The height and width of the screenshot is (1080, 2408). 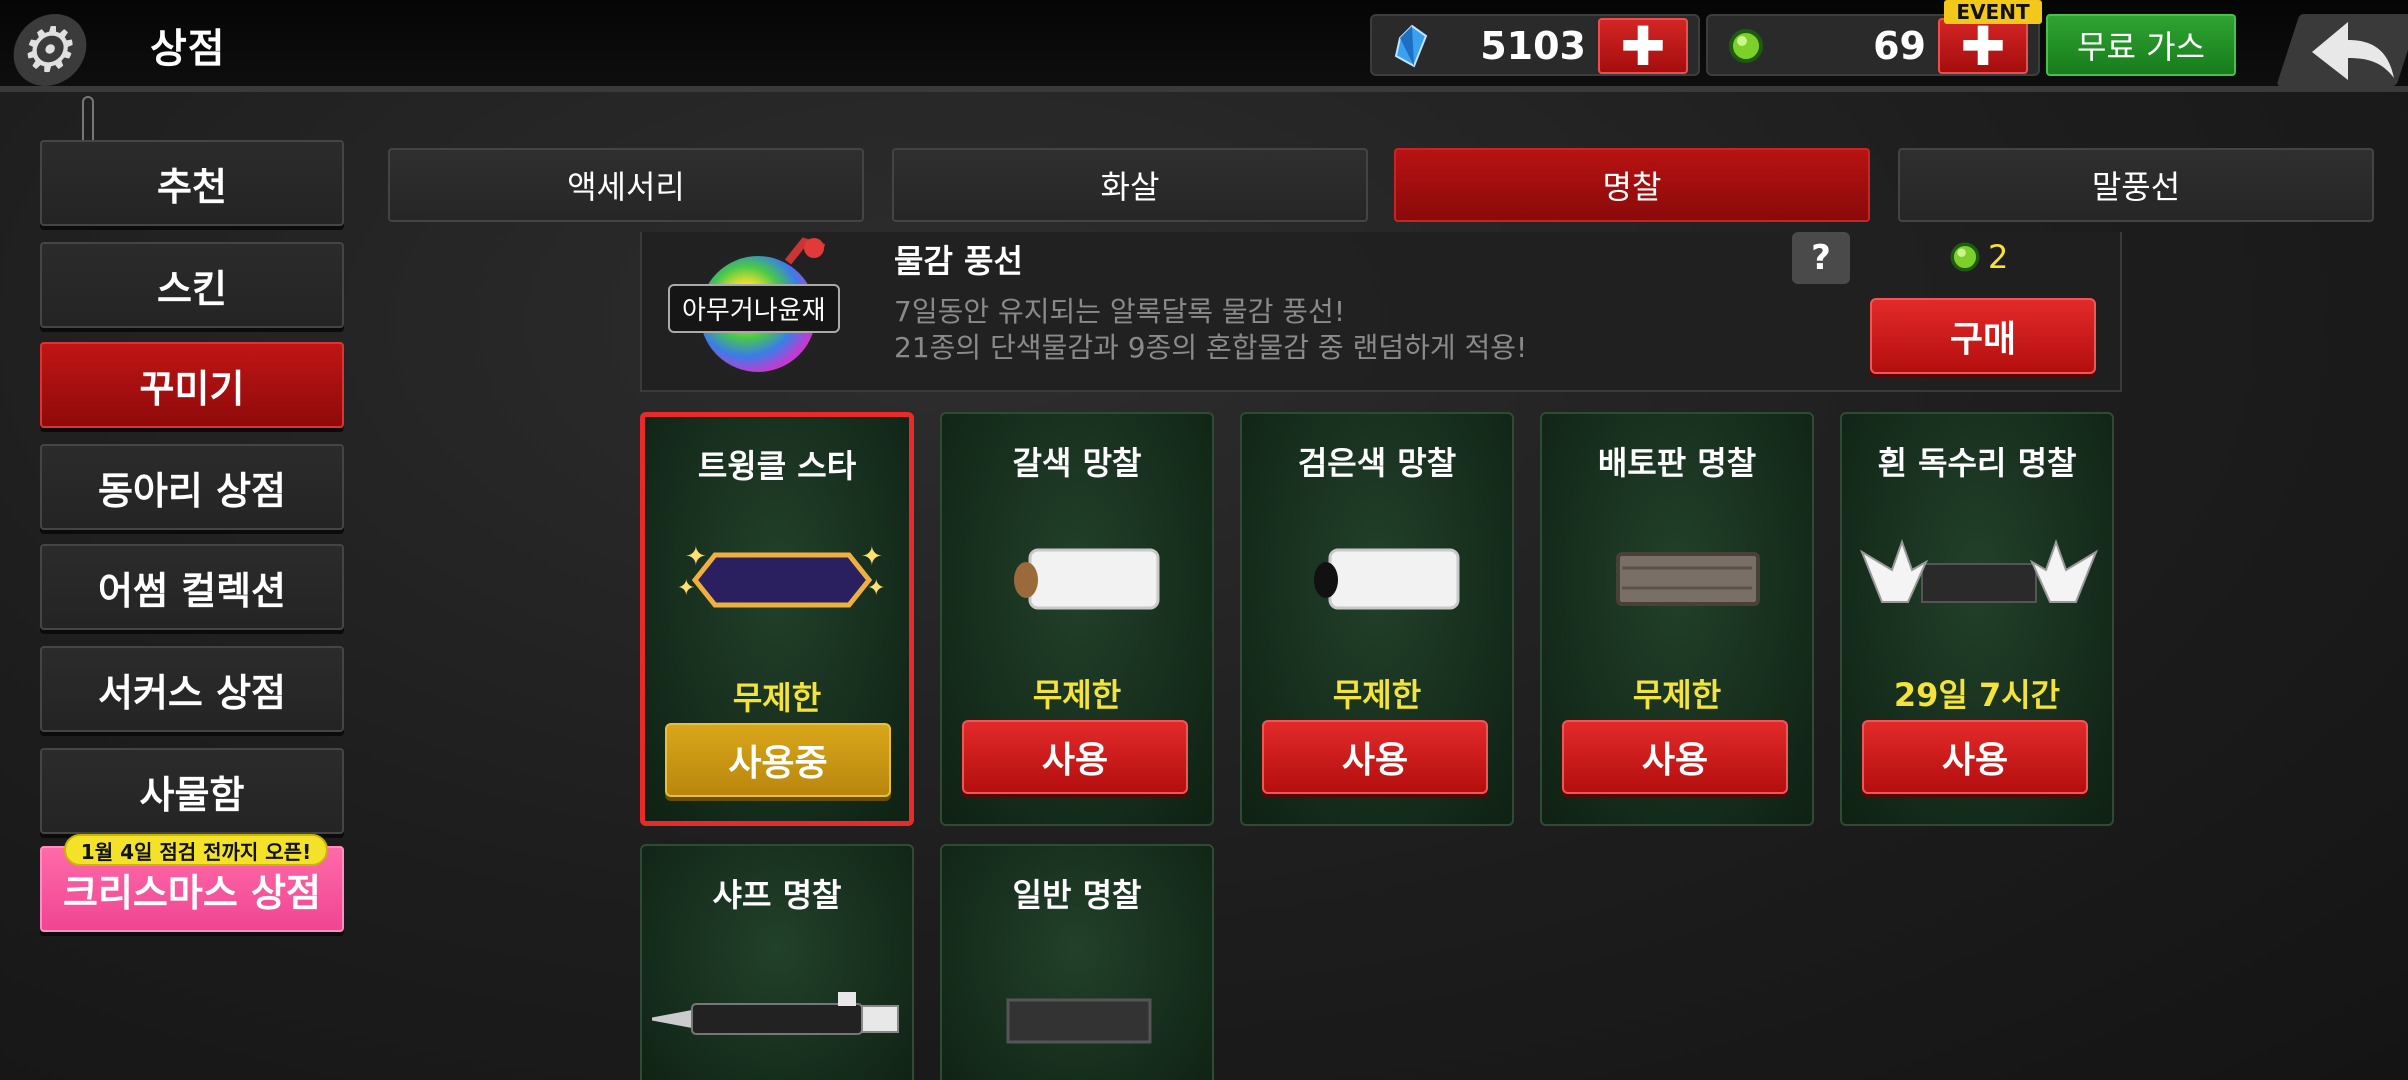 I want to click on sidebar-item-label: 스킨, so click(x=192, y=288).